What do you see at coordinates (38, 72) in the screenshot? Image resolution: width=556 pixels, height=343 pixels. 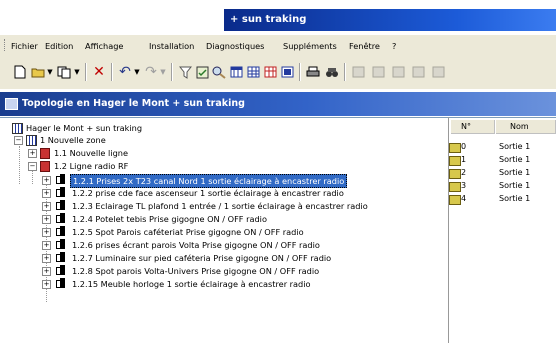 I see `open-folder-icon` at bounding box center [38, 72].